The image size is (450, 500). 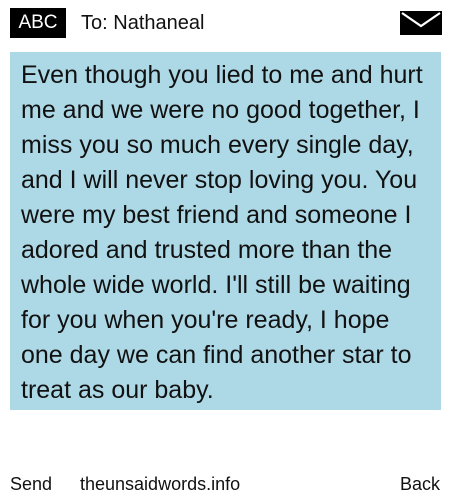 I want to click on recipient-line: To: Nathaneal, so click(x=142, y=23).